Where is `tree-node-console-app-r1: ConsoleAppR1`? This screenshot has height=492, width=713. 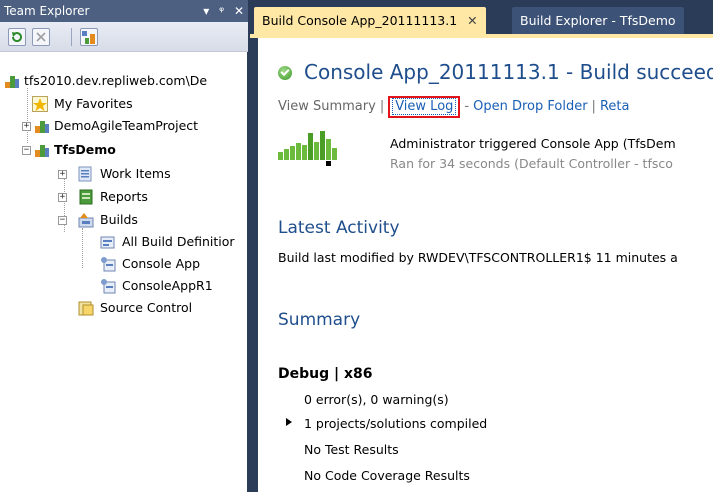 tree-node-console-app-r1: ConsoleAppR1 is located at coordinates (167, 286).